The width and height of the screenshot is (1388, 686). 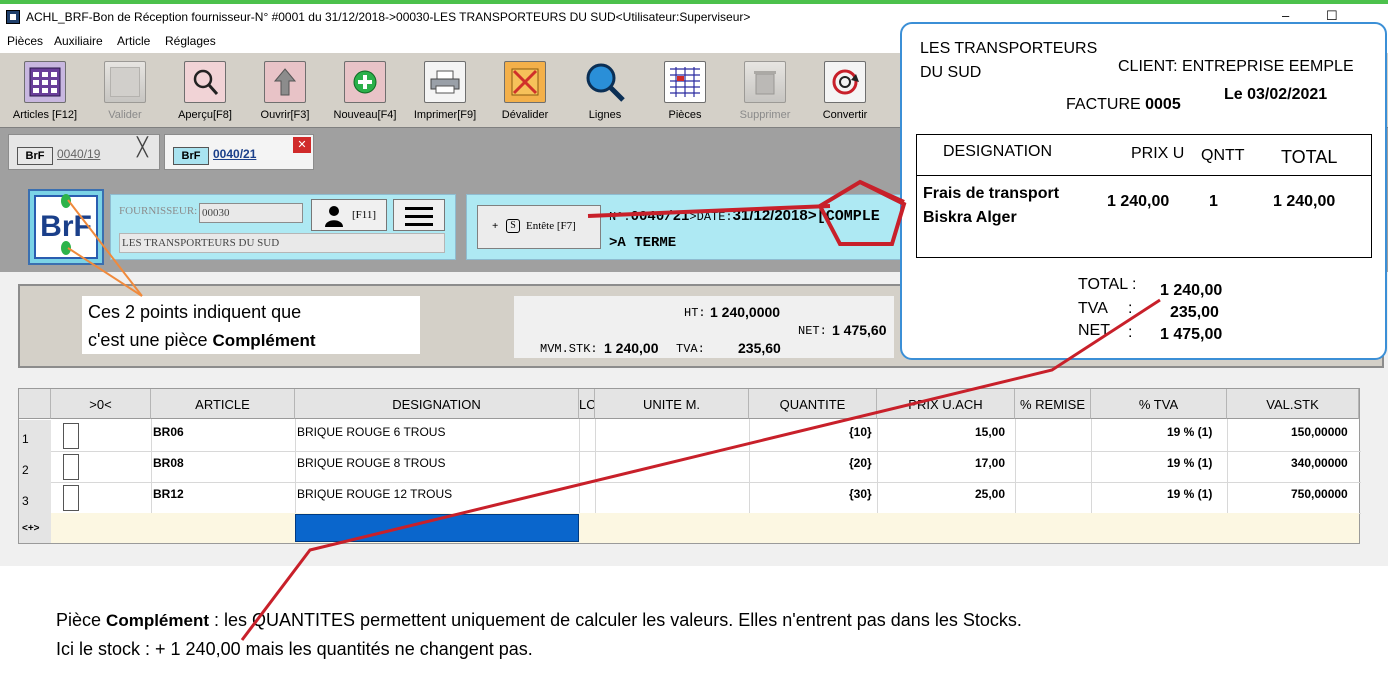 What do you see at coordinates (745, 312) in the screenshot?
I see `total-ht: 1 240,0000` at bounding box center [745, 312].